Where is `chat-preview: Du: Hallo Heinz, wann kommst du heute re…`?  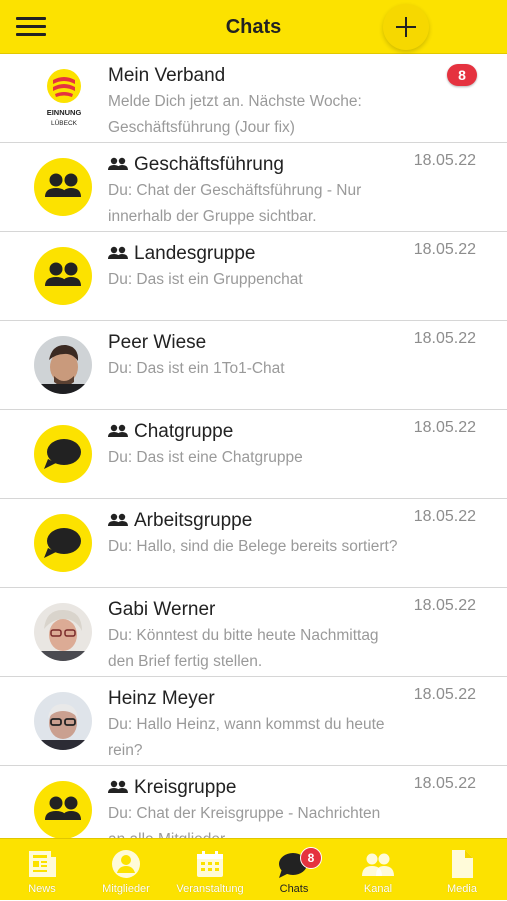
chat-preview: Du: Hallo Heinz, wann kommst du heute re… is located at coordinates (246, 737).